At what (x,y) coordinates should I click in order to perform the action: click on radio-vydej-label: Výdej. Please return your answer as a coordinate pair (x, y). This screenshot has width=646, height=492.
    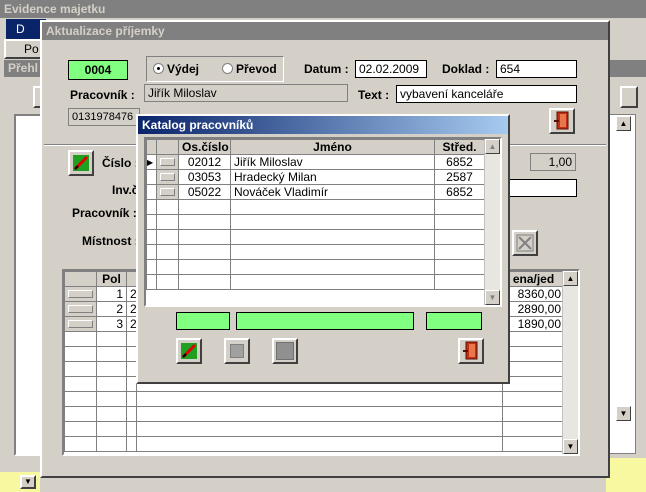
    Looking at the image, I should click on (183, 69).